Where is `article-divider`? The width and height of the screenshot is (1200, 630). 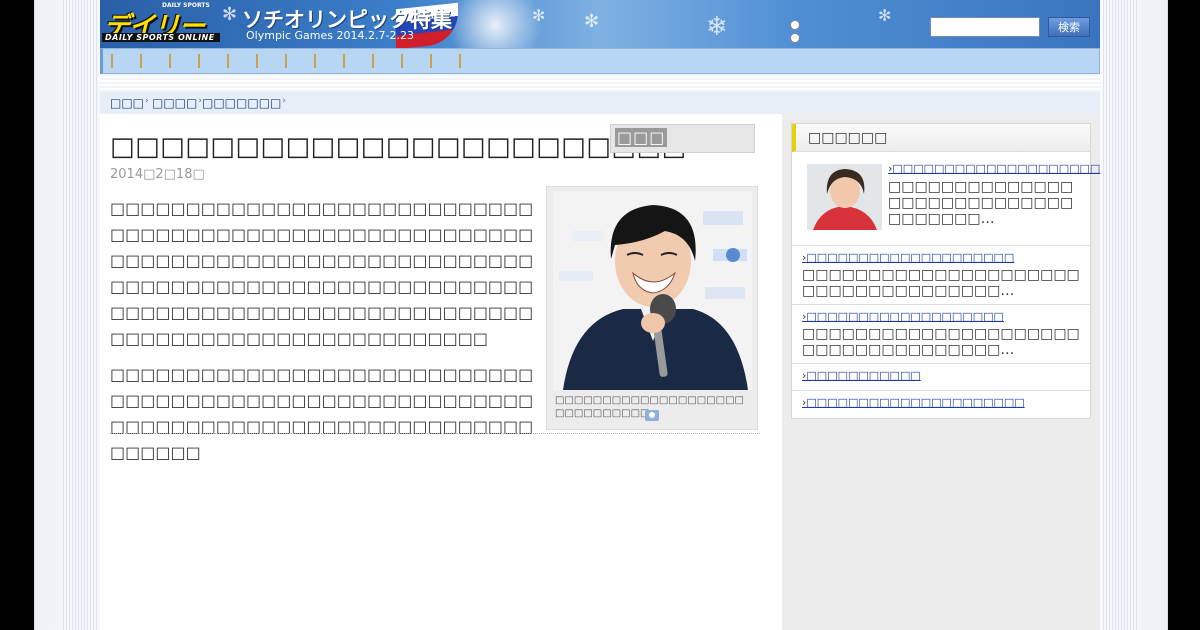
article-divider is located at coordinates (435, 433).